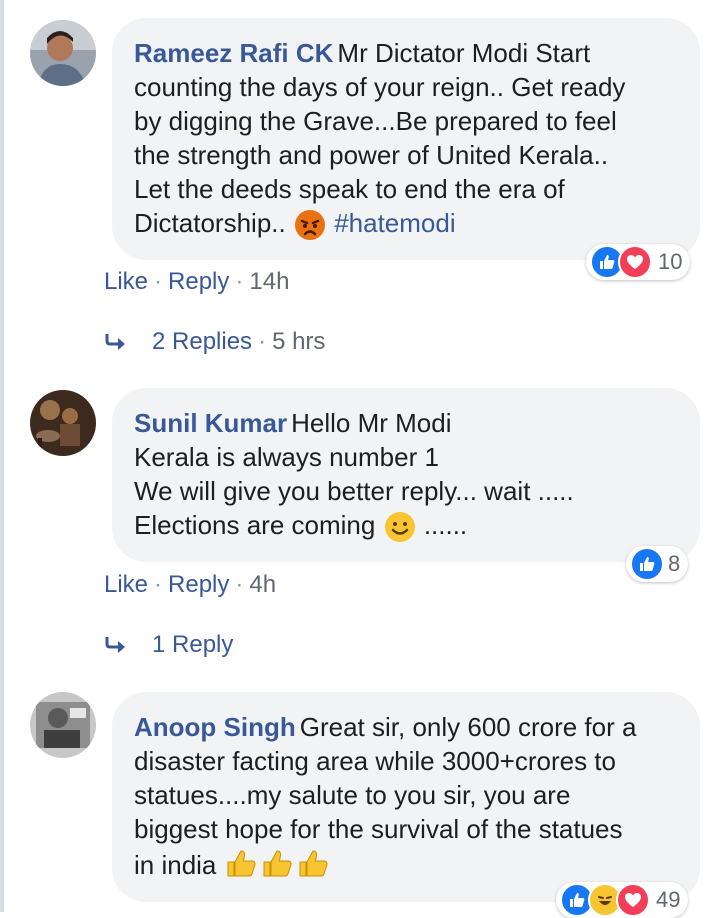 This screenshot has width=720, height=918. What do you see at coordinates (371, 423) in the screenshot?
I see `comment-text: Hello Mr Modi` at bounding box center [371, 423].